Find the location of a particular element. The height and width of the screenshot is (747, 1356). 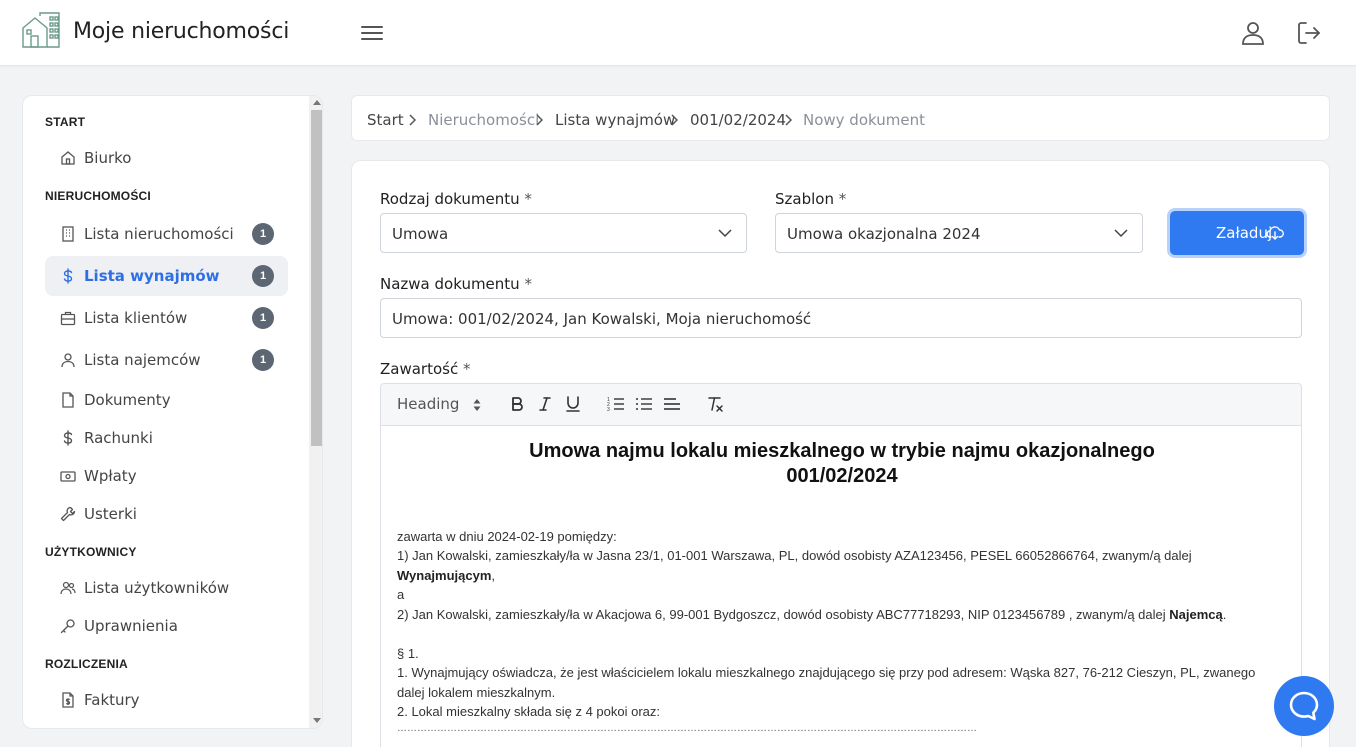

sidebar-item-label: Lista najemców is located at coordinates (142, 360).